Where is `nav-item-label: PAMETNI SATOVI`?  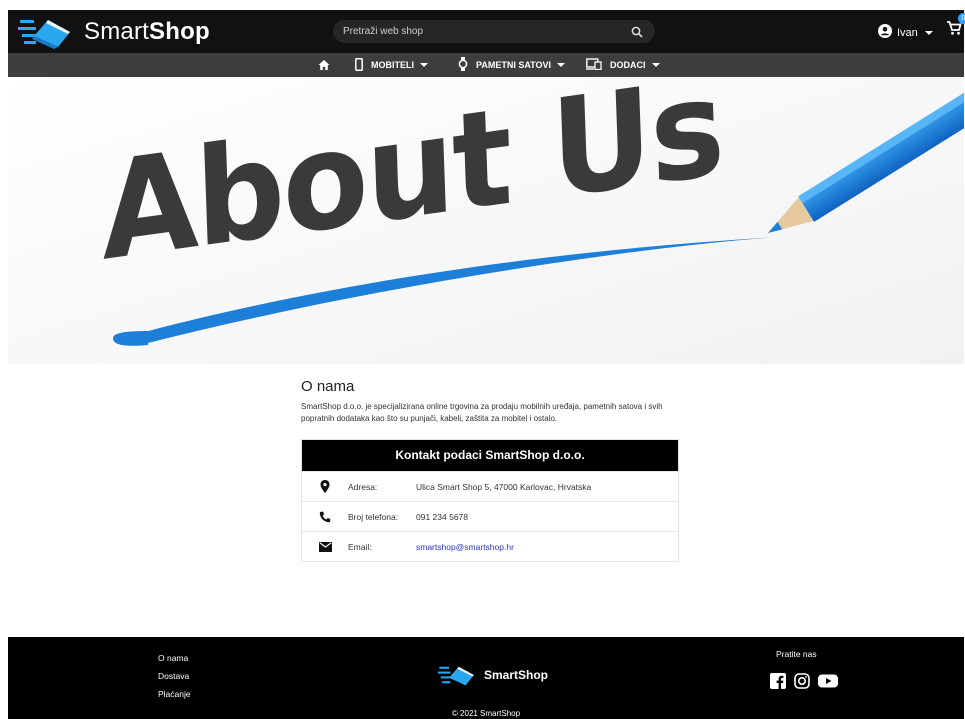 nav-item-label: PAMETNI SATOVI is located at coordinates (514, 65).